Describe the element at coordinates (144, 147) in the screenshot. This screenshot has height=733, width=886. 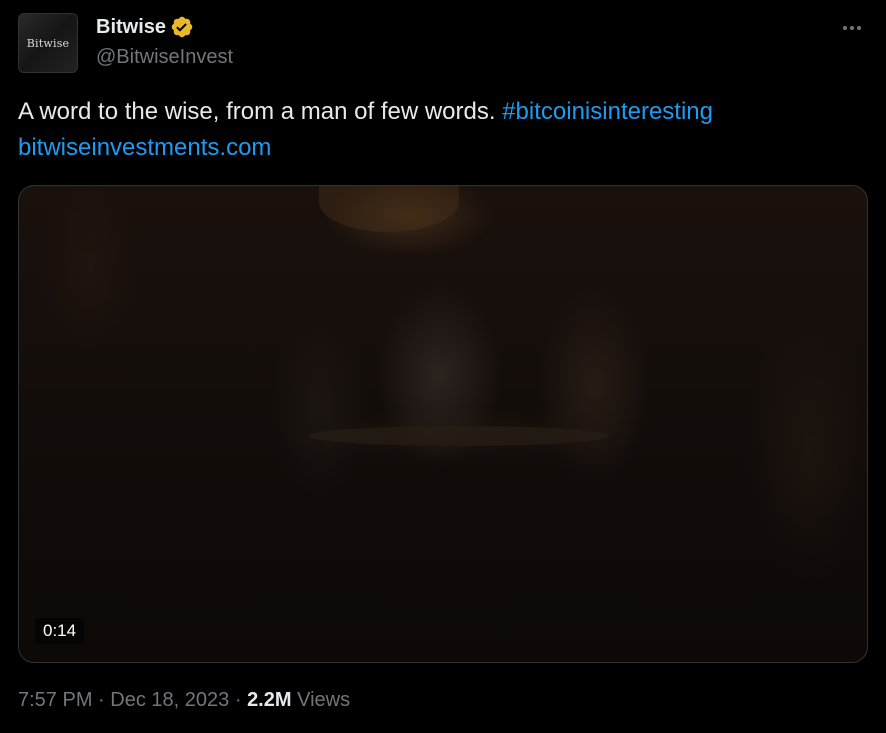
I see `url-link: bitwiseinvestments.com` at that location.